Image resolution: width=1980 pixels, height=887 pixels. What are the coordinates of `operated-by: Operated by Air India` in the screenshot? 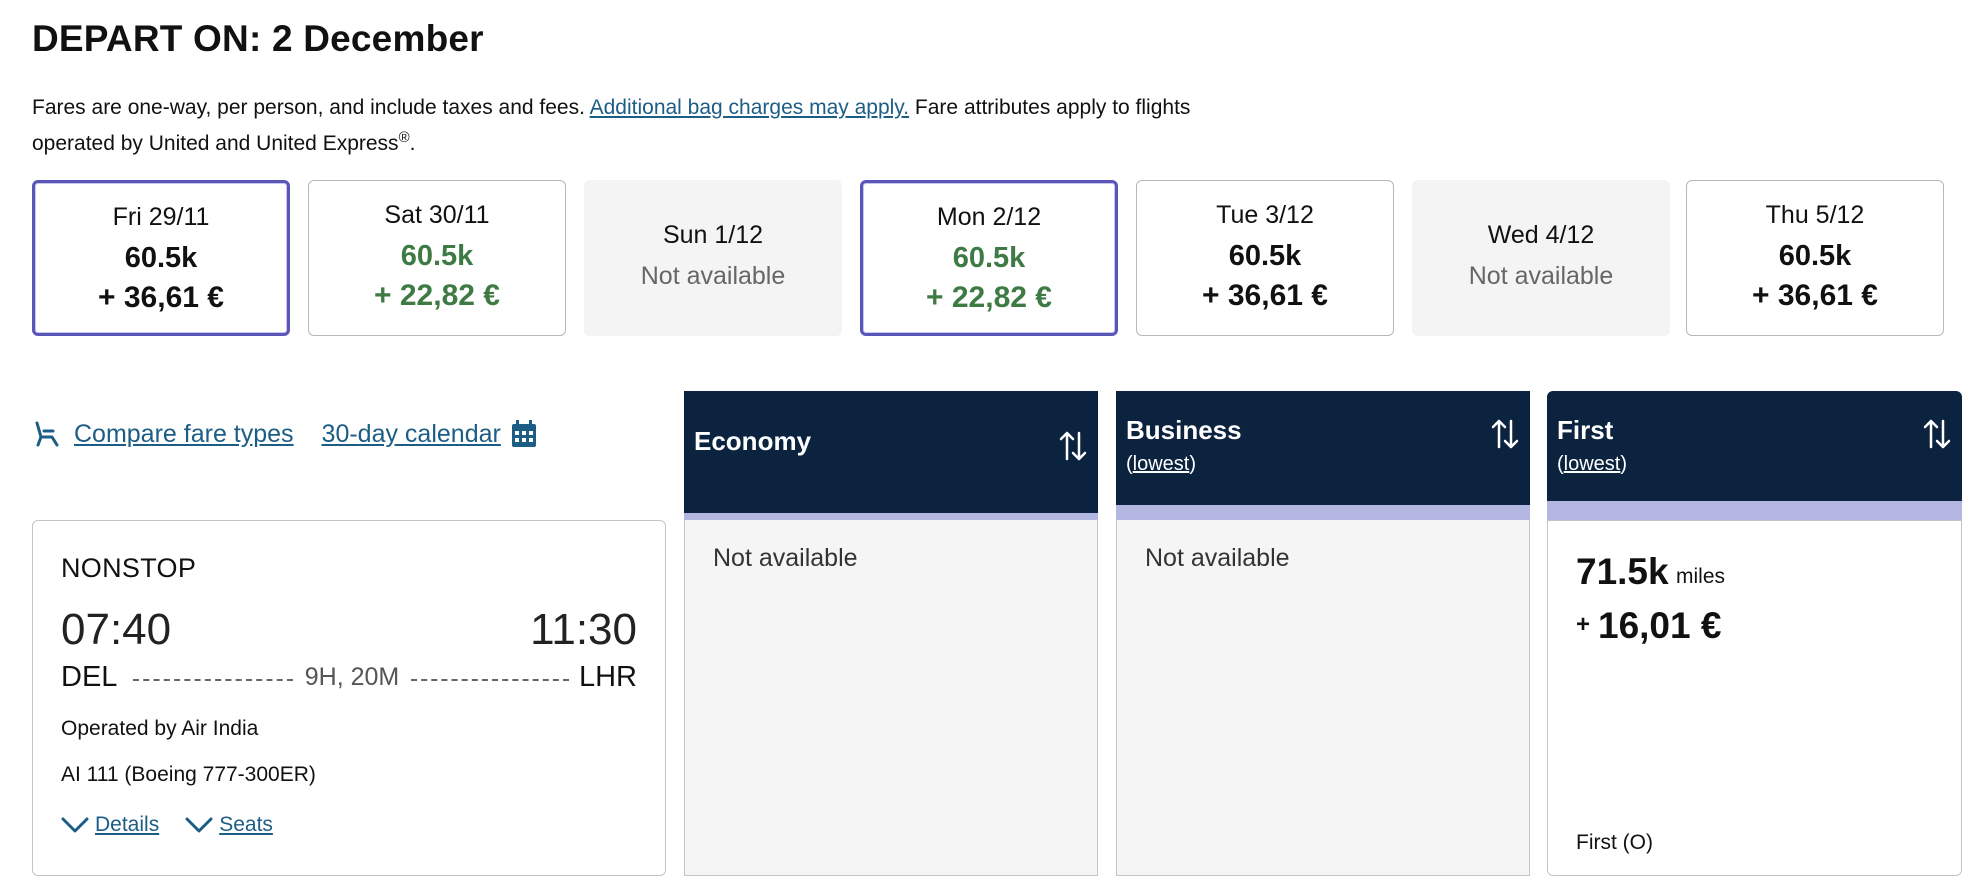 It's located at (160, 728).